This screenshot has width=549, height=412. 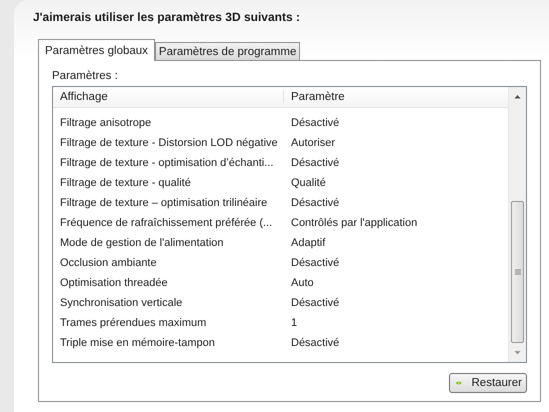 I want to click on column-header: Paramètre, so click(x=314, y=97).